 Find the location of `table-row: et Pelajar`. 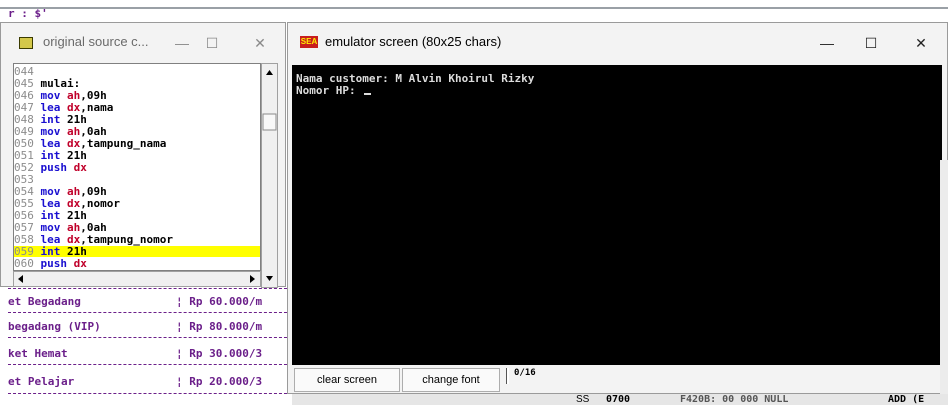

table-row: et Pelajar is located at coordinates (41, 381).